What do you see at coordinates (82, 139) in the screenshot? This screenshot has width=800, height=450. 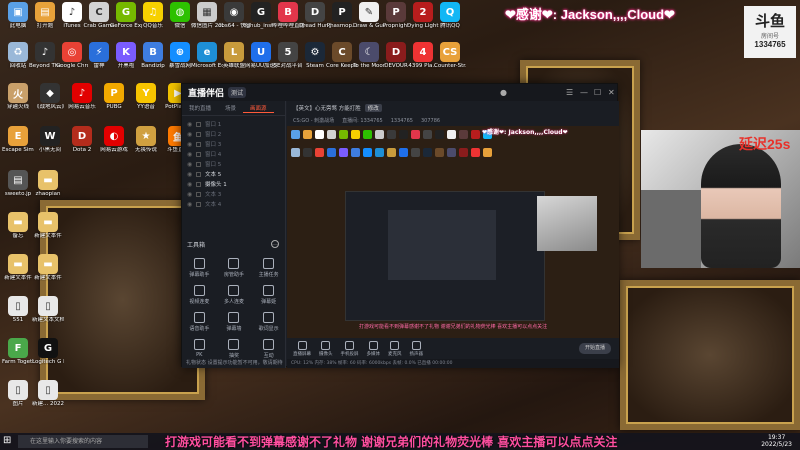 I see `desktop-icon: D Dota 2` at bounding box center [82, 139].